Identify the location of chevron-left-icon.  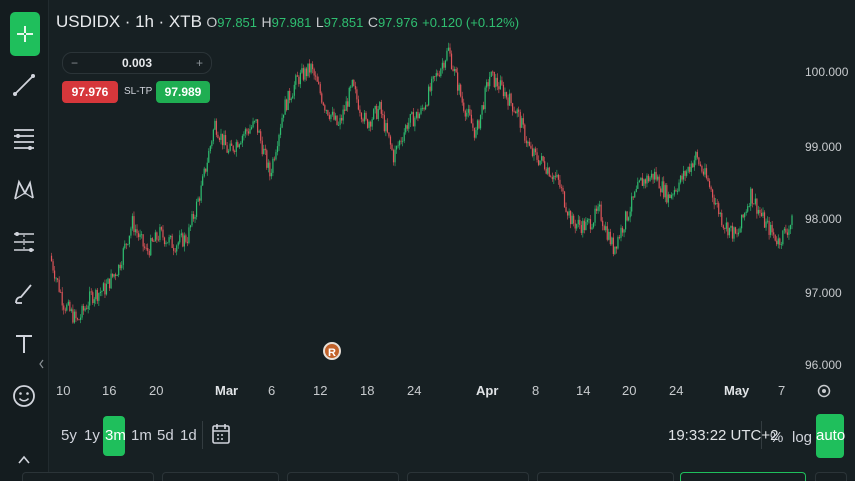
(41, 364).